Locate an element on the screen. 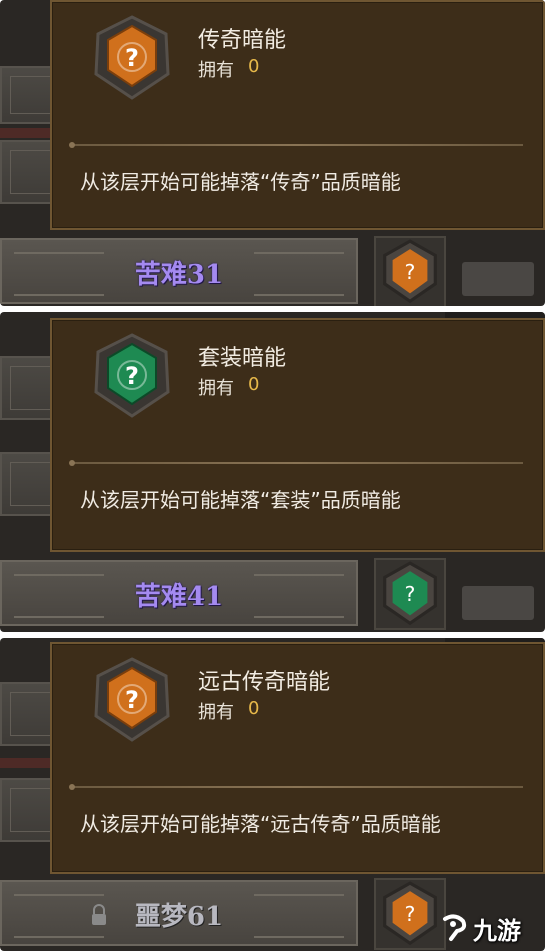  tooltip-title: 远古传奇暗能 is located at coordinates (264, 682).